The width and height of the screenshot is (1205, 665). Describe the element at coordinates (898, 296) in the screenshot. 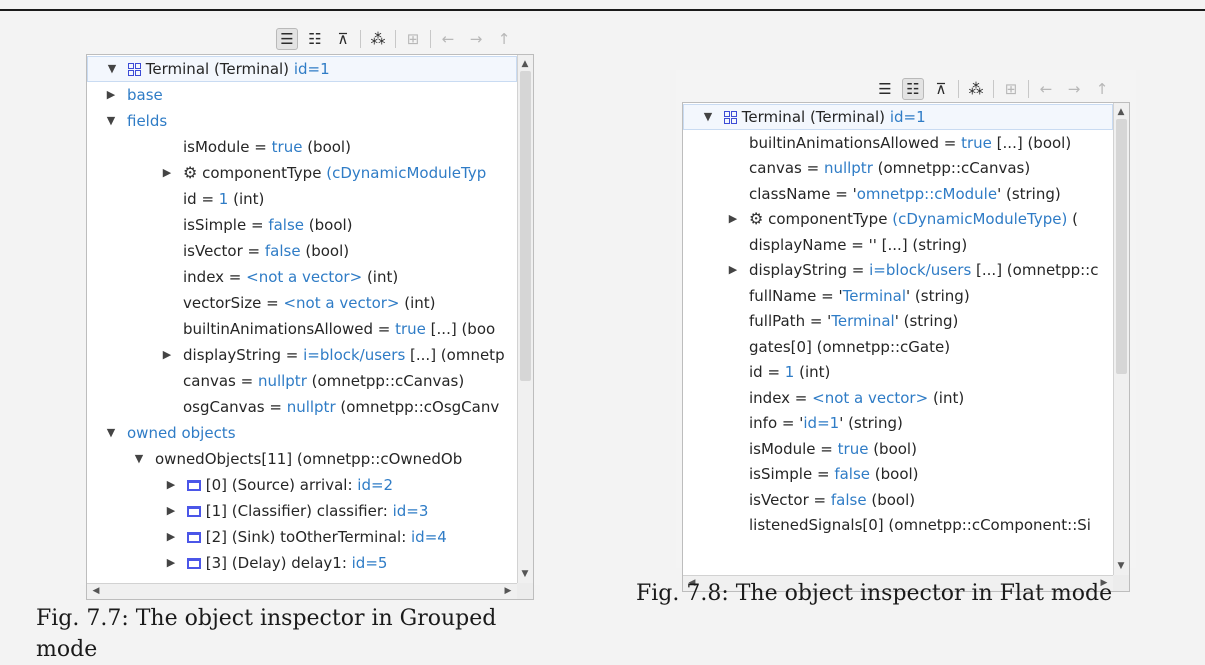

I see `tree-row: fullName = 'Terminal' (string)` at that location.